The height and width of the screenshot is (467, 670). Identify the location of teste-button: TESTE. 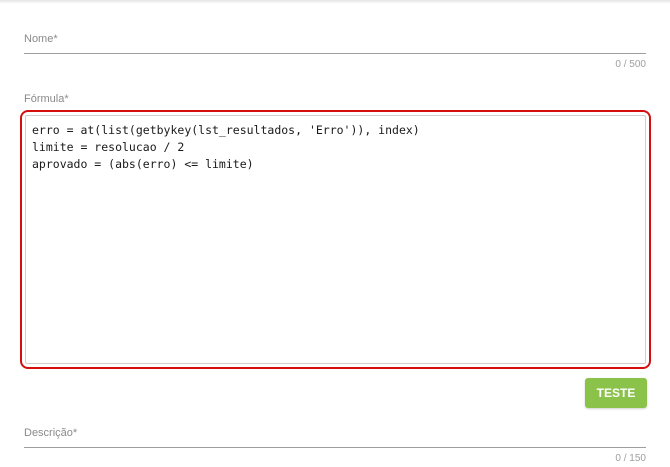
(616, 393).